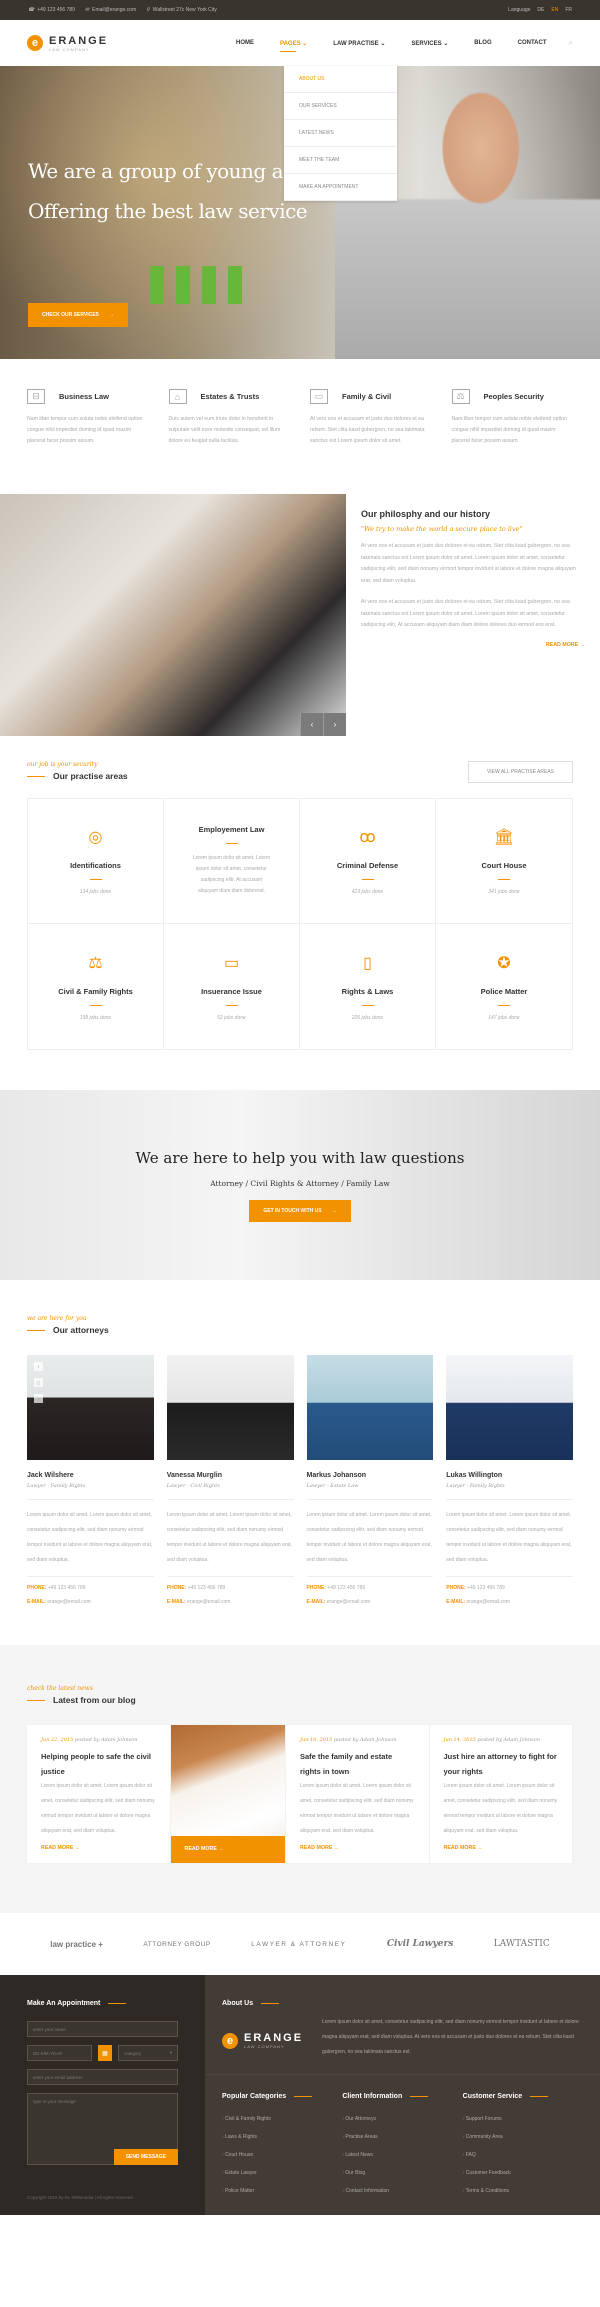 This screenshot has width=600, height=2307. Describe the element at coordinates (96, 986) in the screenshot. I see `practice-area-card: ⚖ Civil & Family Rights 198 jobs done` at that location.